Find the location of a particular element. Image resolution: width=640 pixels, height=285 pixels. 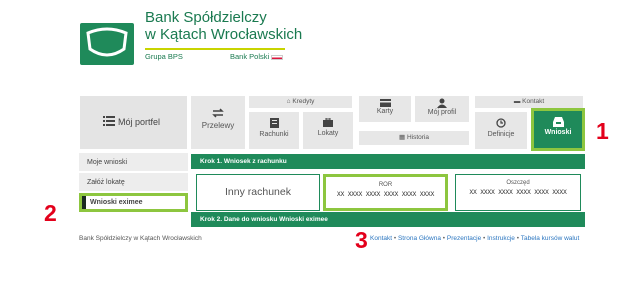

sidebar-item-zaloz-lokate: Załóż lokatę is located at coordinates (133, 182).